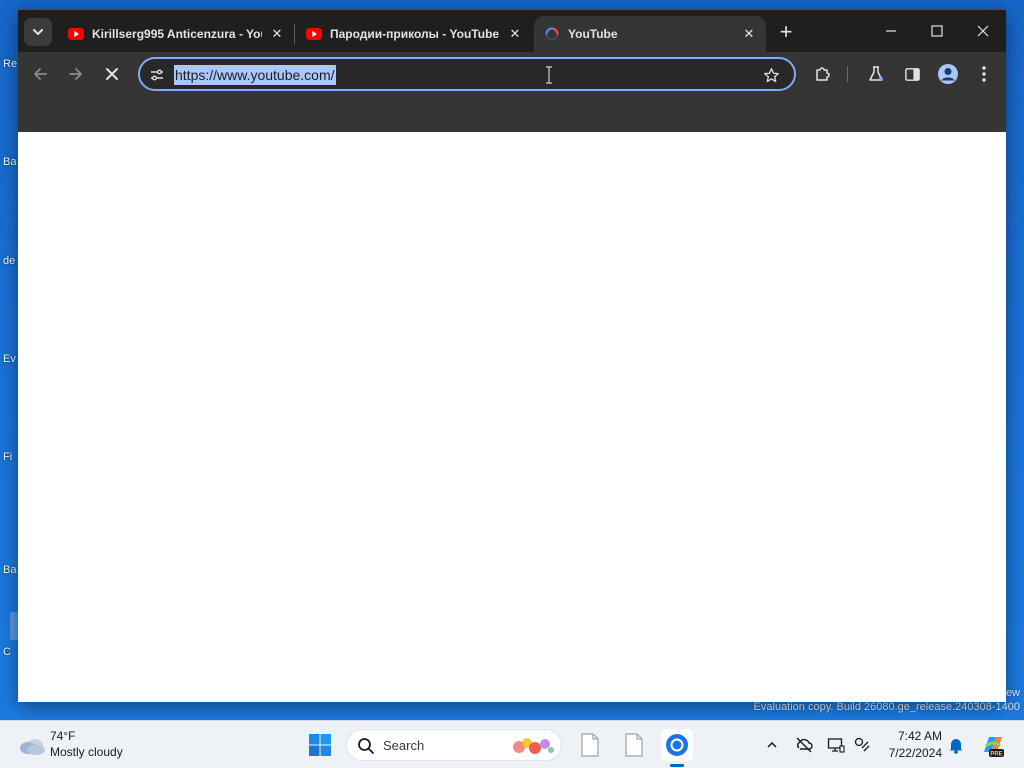 This screenshot has width=1024, height=768. What do you see at coordinates (454, 745) in the screenshot?
I see `taskbar-search-box: Search` at bounding box center [454, 745].